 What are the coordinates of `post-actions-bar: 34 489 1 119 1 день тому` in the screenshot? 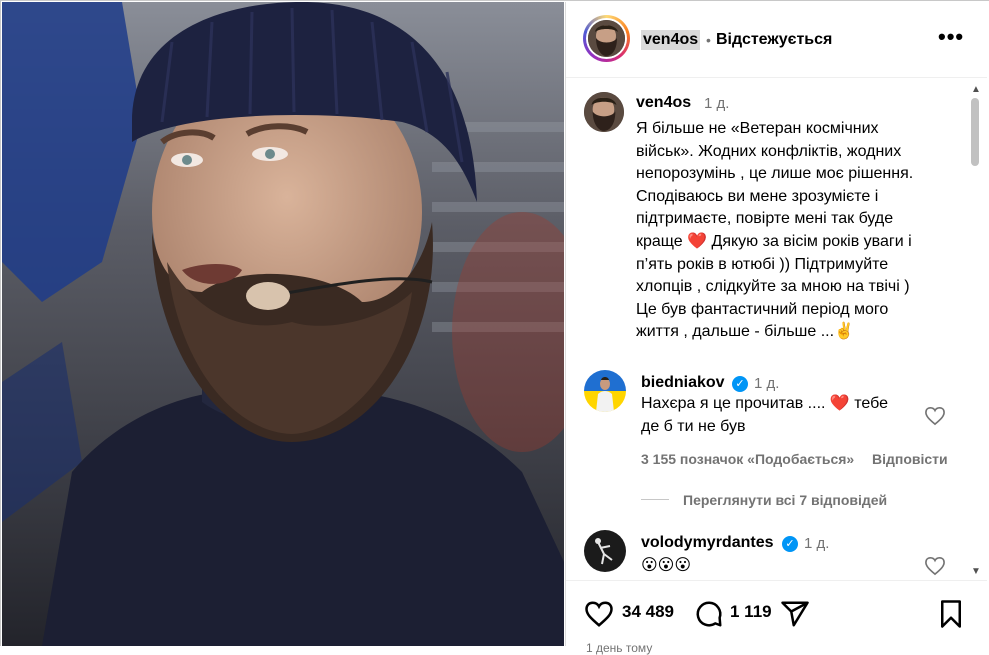 It's located at (776, 617).